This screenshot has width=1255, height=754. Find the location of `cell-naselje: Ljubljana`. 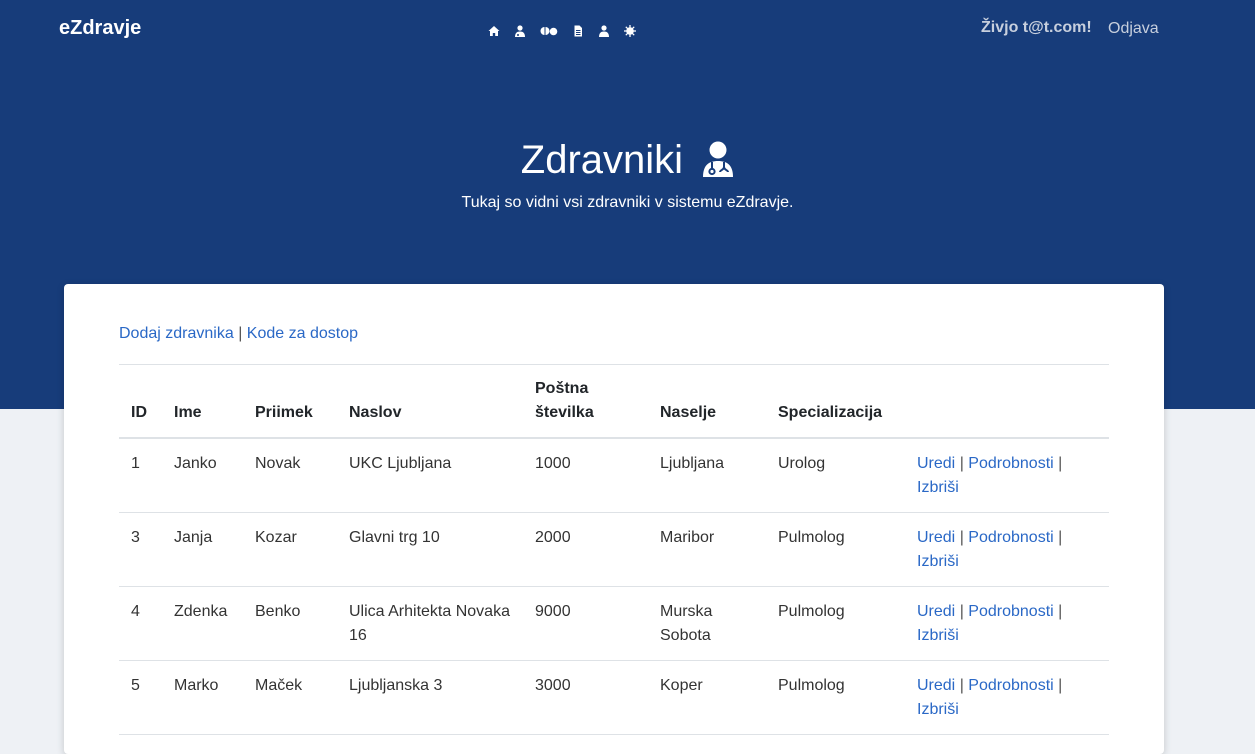

cell-naselje: Ljubljana is located at coordinates (707, 475).